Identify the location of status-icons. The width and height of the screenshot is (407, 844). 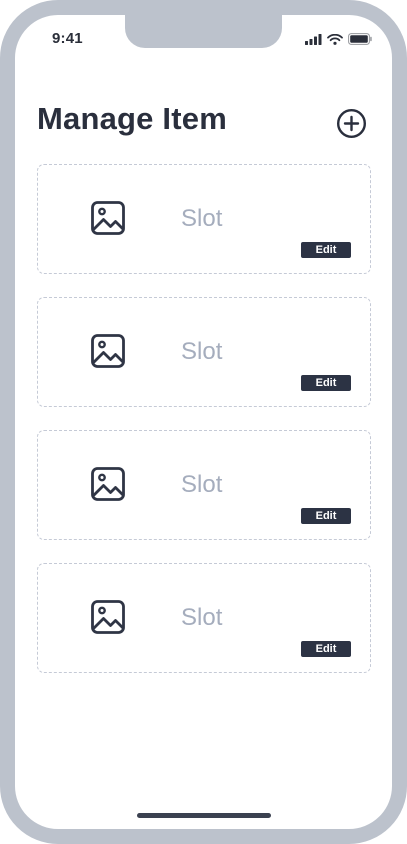
(338, 41).